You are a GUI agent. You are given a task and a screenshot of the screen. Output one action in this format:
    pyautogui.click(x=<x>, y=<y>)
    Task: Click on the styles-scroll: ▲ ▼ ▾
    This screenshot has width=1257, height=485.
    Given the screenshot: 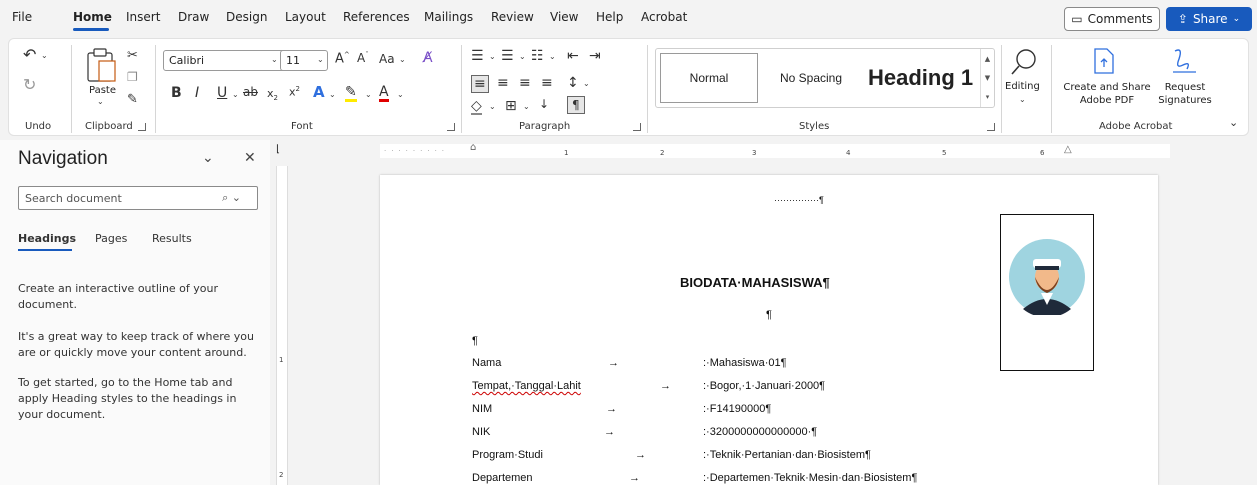 What is the action you would take?
    pyautogui.click(x=987, y=78)
    